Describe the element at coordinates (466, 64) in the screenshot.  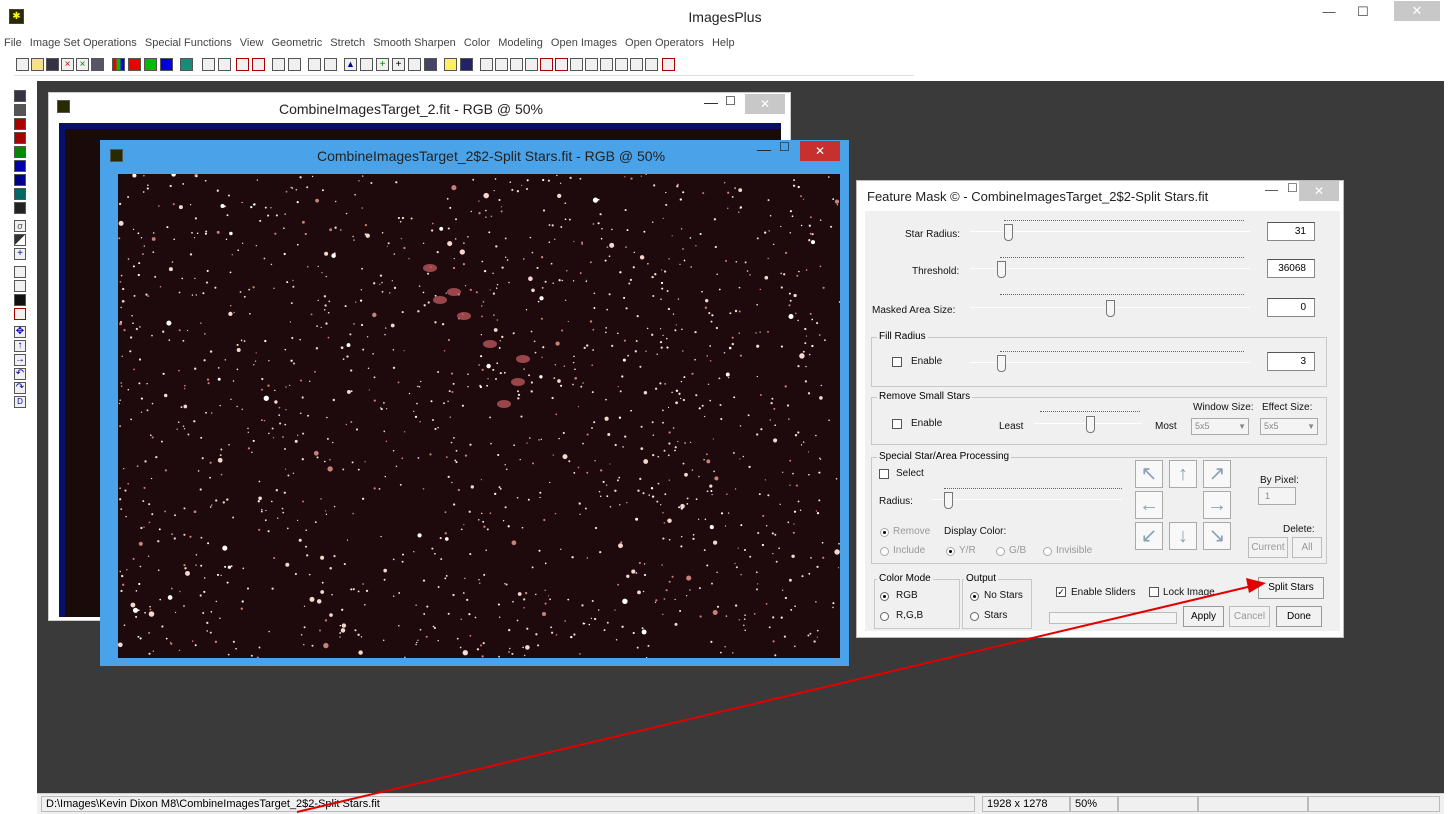
I see `fill-icon` at that location.